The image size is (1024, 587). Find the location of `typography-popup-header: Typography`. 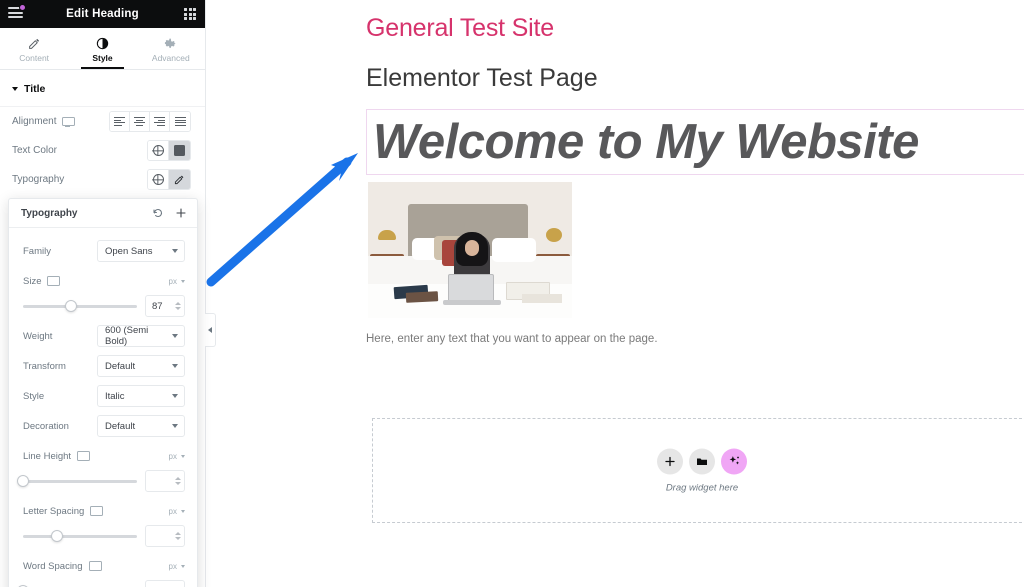

typography-popup-header: Typography is located at coordinates (103, 213).